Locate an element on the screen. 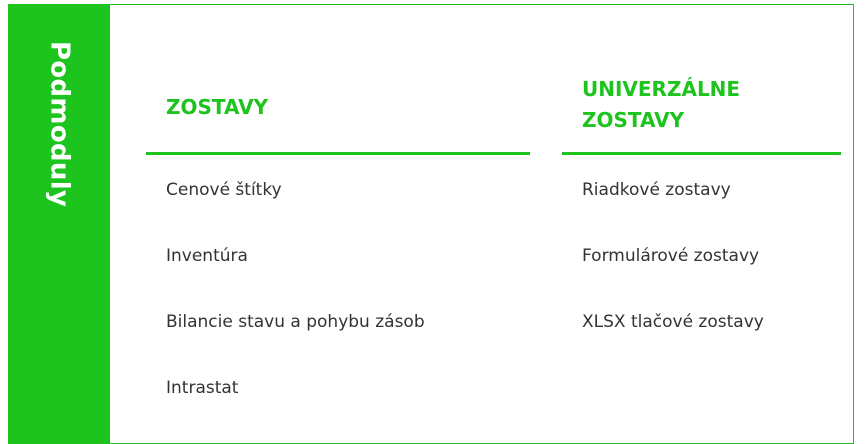 The width and height of the screenshot is (866, 444). list-item: Intrastat is located at coordinates (338, 388).